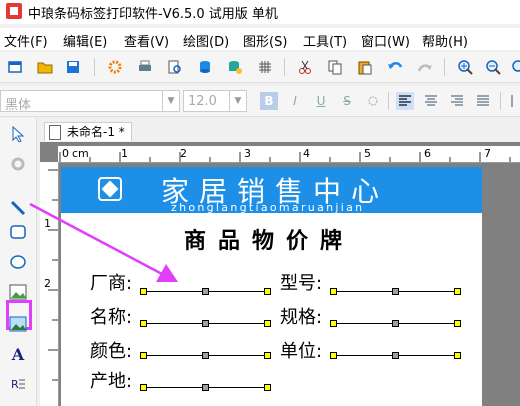  What do you see at coordinates (85, 40) in the screenshot?
I see `menu-edit: 编辑(E)` at bounding box center [85, 40].